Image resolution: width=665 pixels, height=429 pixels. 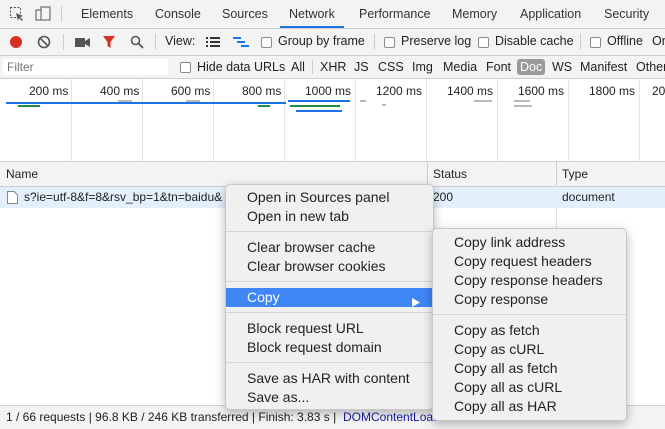 What do you see at coordinates (44, 42) in the screenshot?
I see `clear-icon` at bounding box center [44, 42].